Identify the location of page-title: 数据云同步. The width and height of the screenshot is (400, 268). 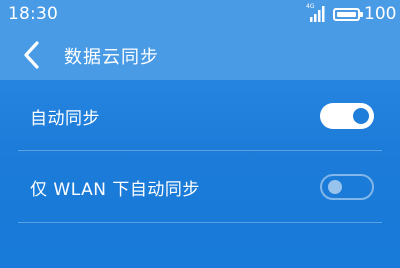
(111, 57).